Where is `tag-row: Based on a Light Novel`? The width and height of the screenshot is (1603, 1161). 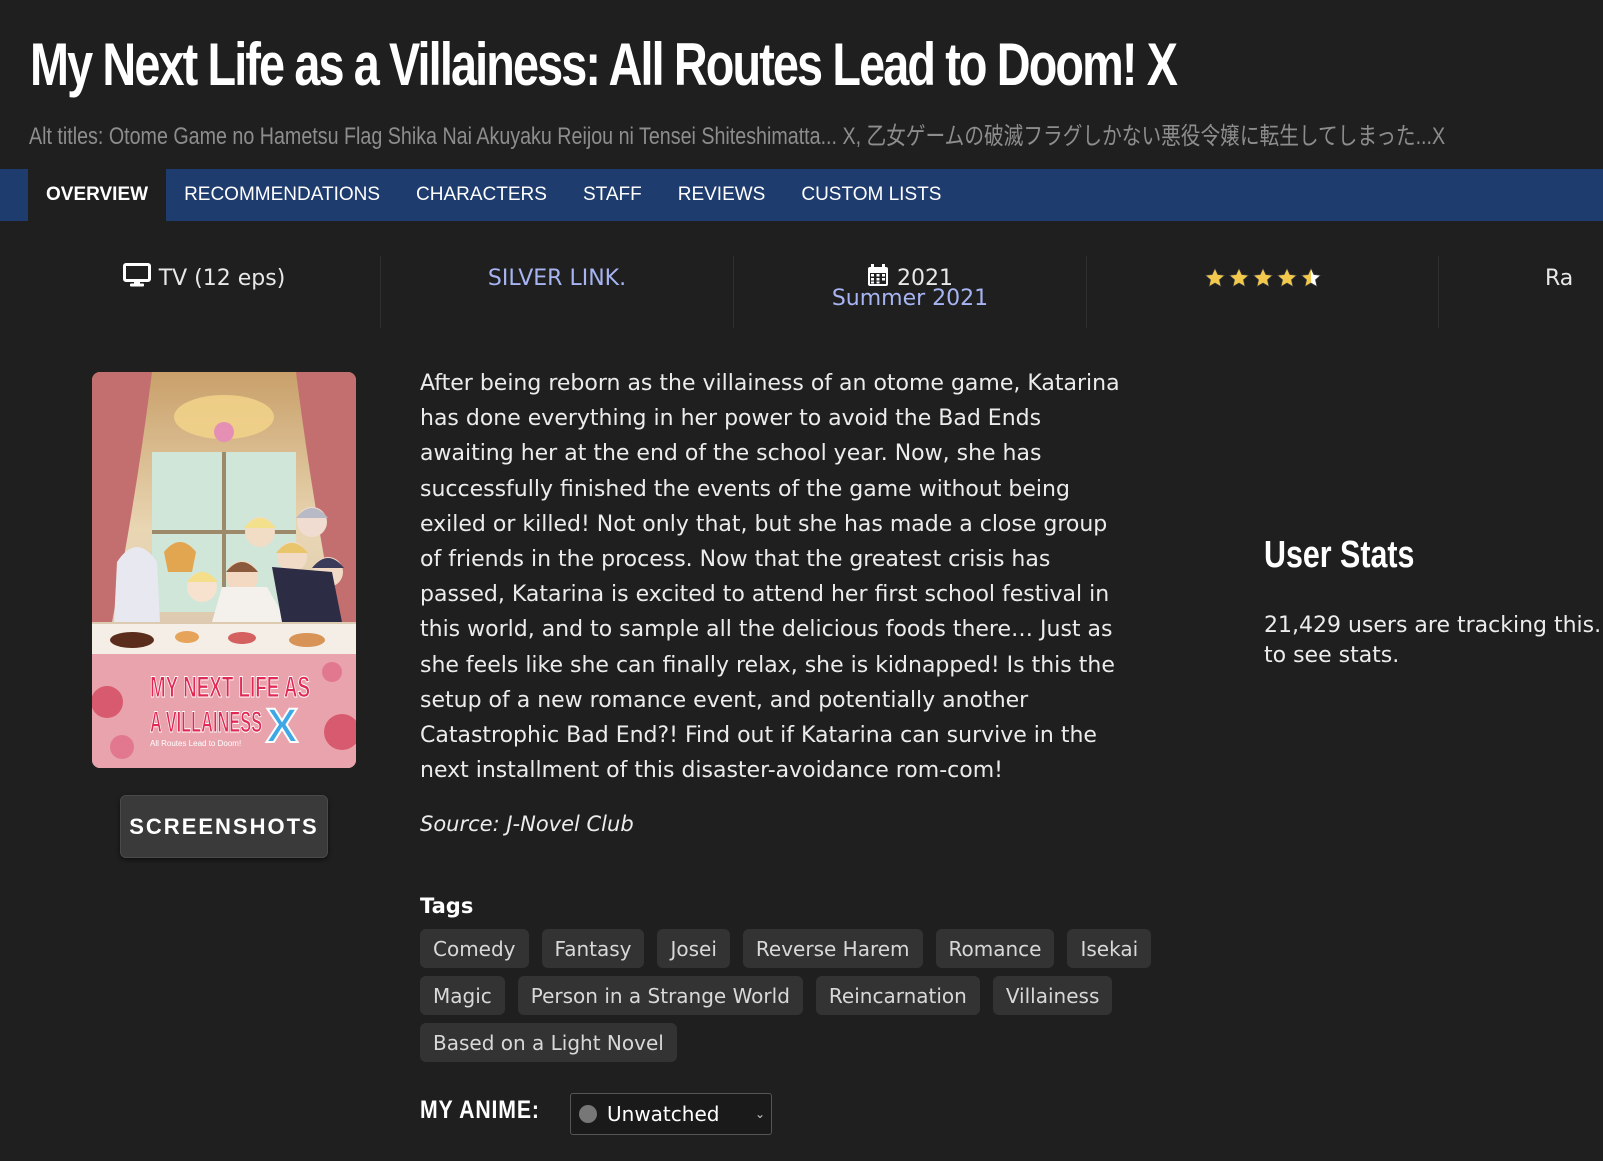
tag-row: Based on a Light Novel is located at coordinates (780, 1042).